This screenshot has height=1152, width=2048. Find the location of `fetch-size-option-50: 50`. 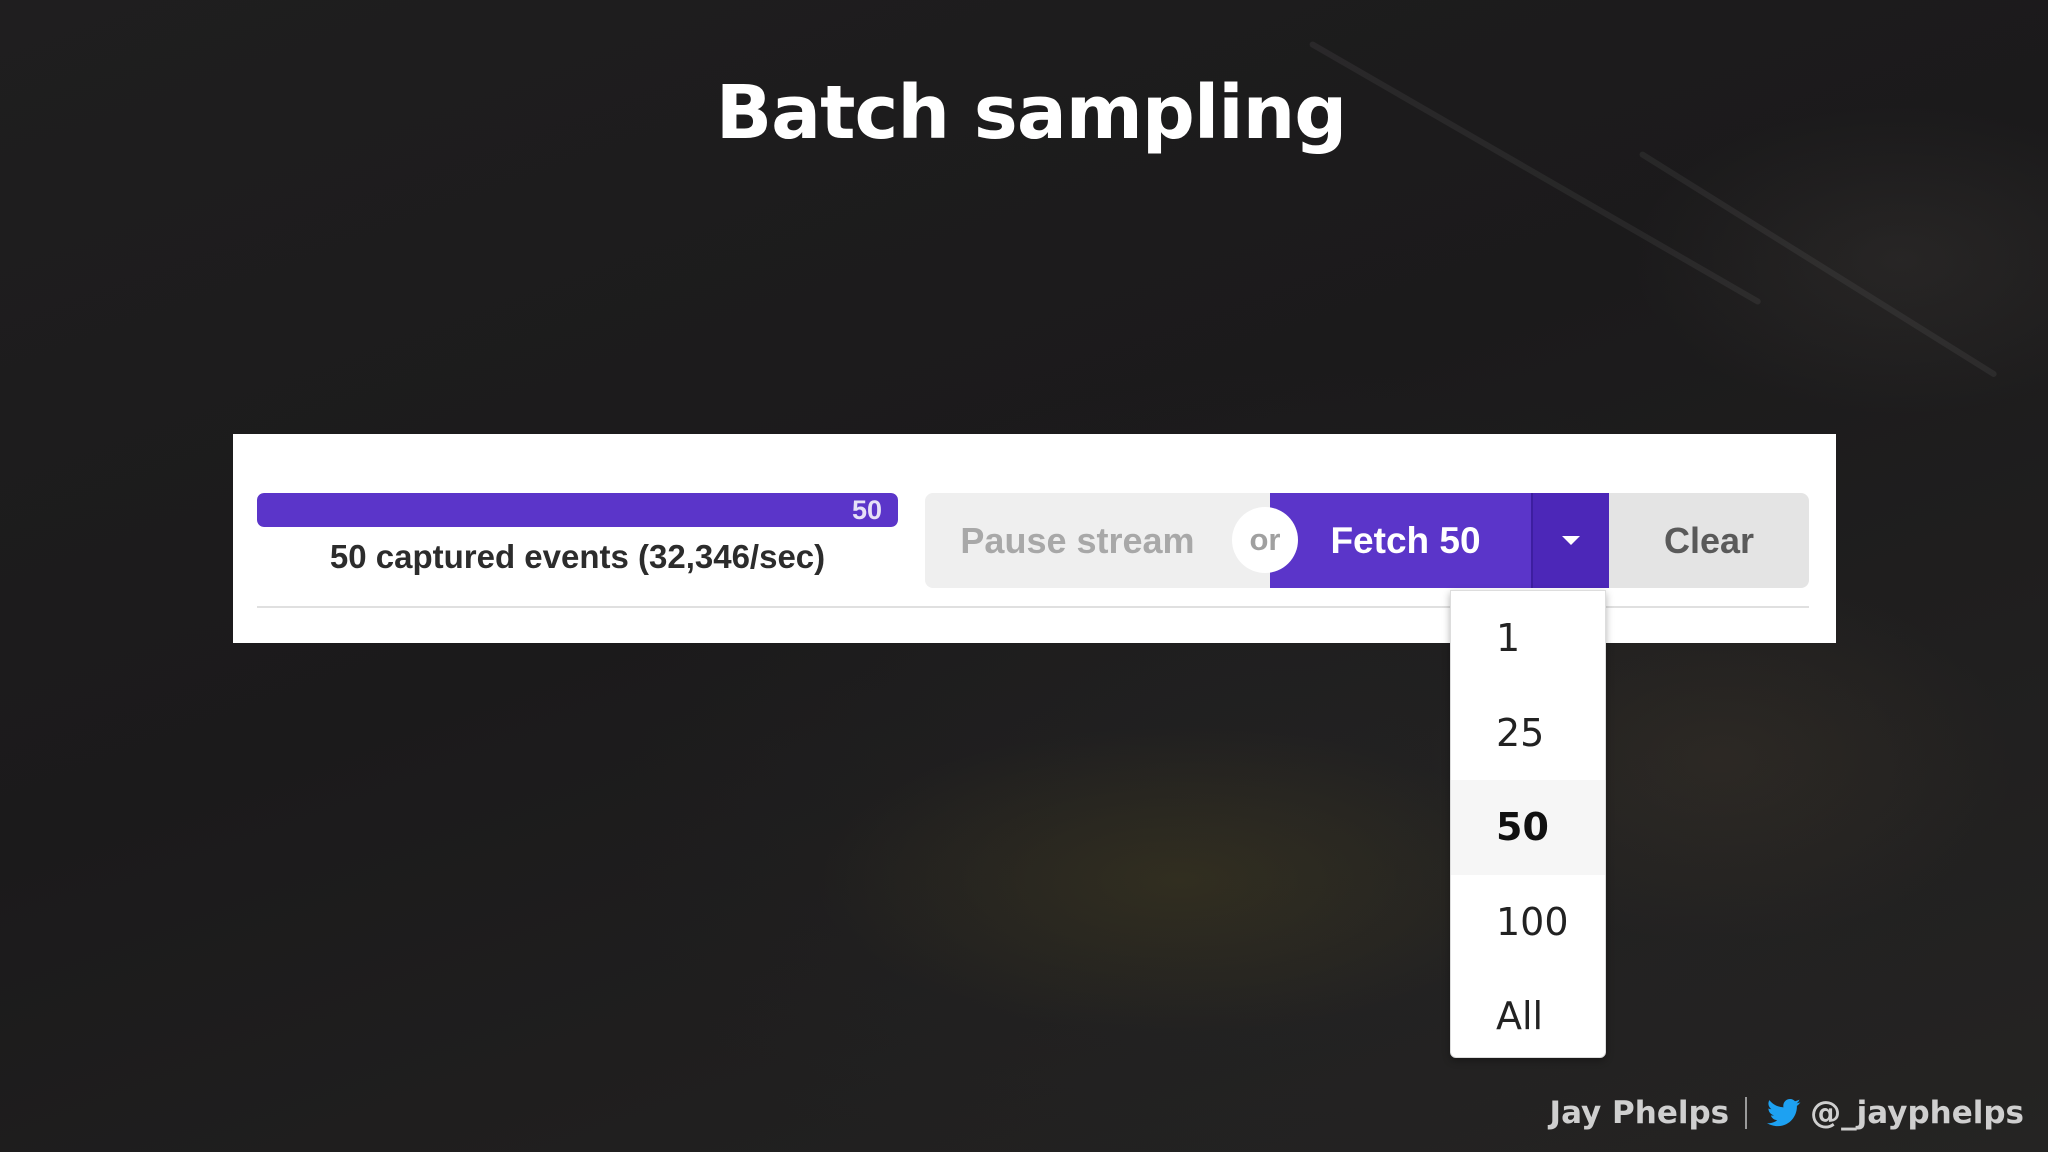

fetch-size-option-50: 50 is located at coordinates (1528, 827).